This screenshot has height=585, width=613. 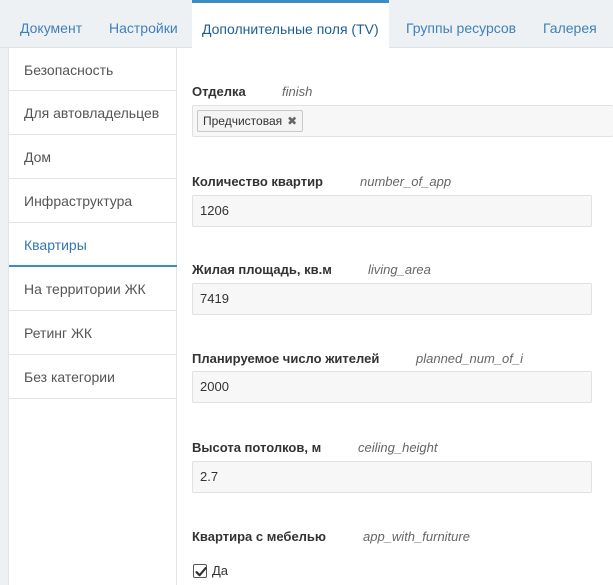 What do you see at coordinates (93, 201) in the screenshot?
I see `category-tab-infrastructure: Инфраструктура` at bounding box center [93, 201].